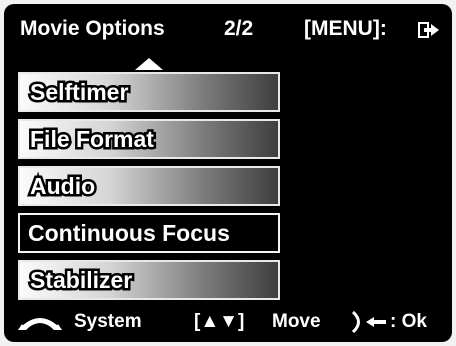 The width and height of the screenshot is (456, 346). I want to click on ok-label: : Ok, so click(408, 321).